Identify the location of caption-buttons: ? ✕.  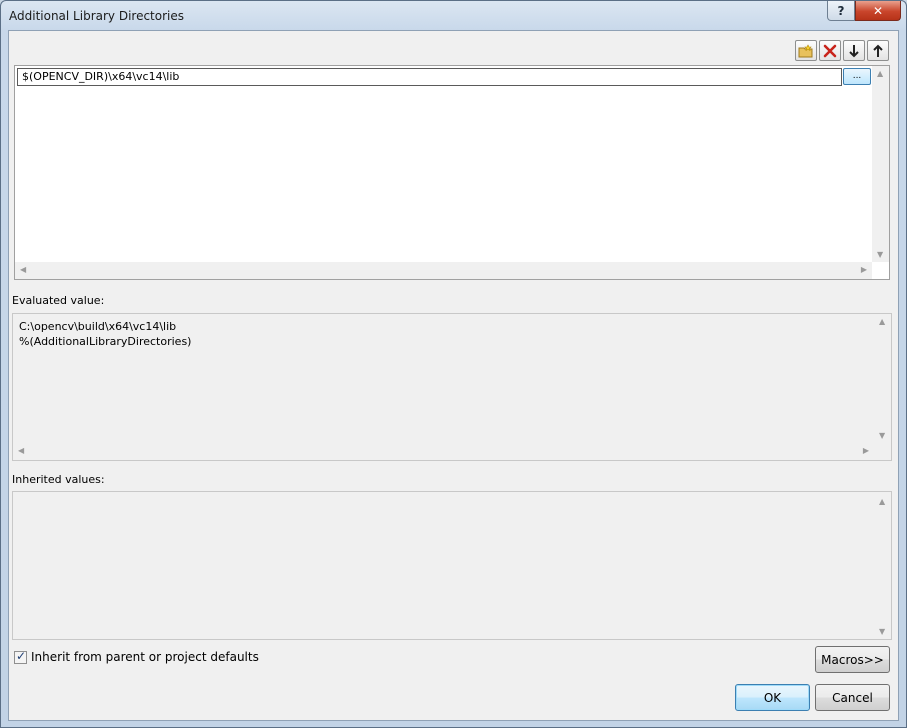
(864, 11).